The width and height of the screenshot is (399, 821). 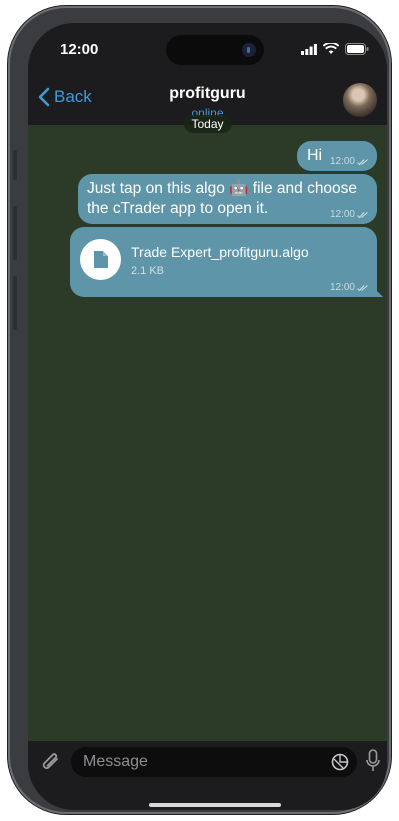 What do you see at coordinates (357, 49) in the screenshot?
I see `battery-icon` at bounding box center [357, 49].